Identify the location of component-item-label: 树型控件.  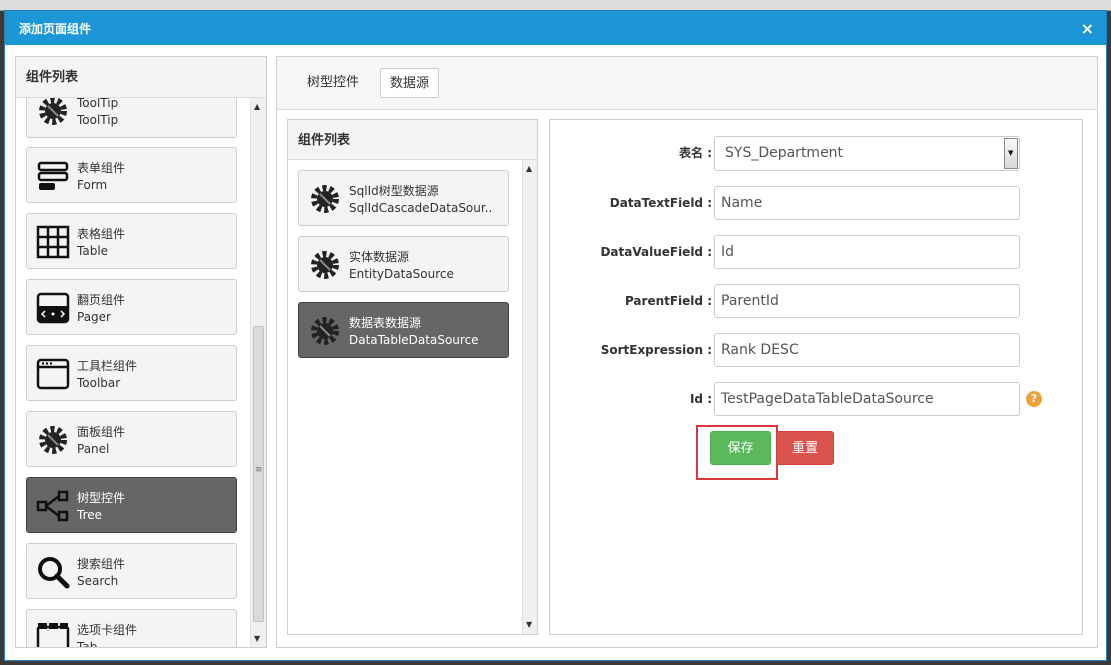
(101, 498).